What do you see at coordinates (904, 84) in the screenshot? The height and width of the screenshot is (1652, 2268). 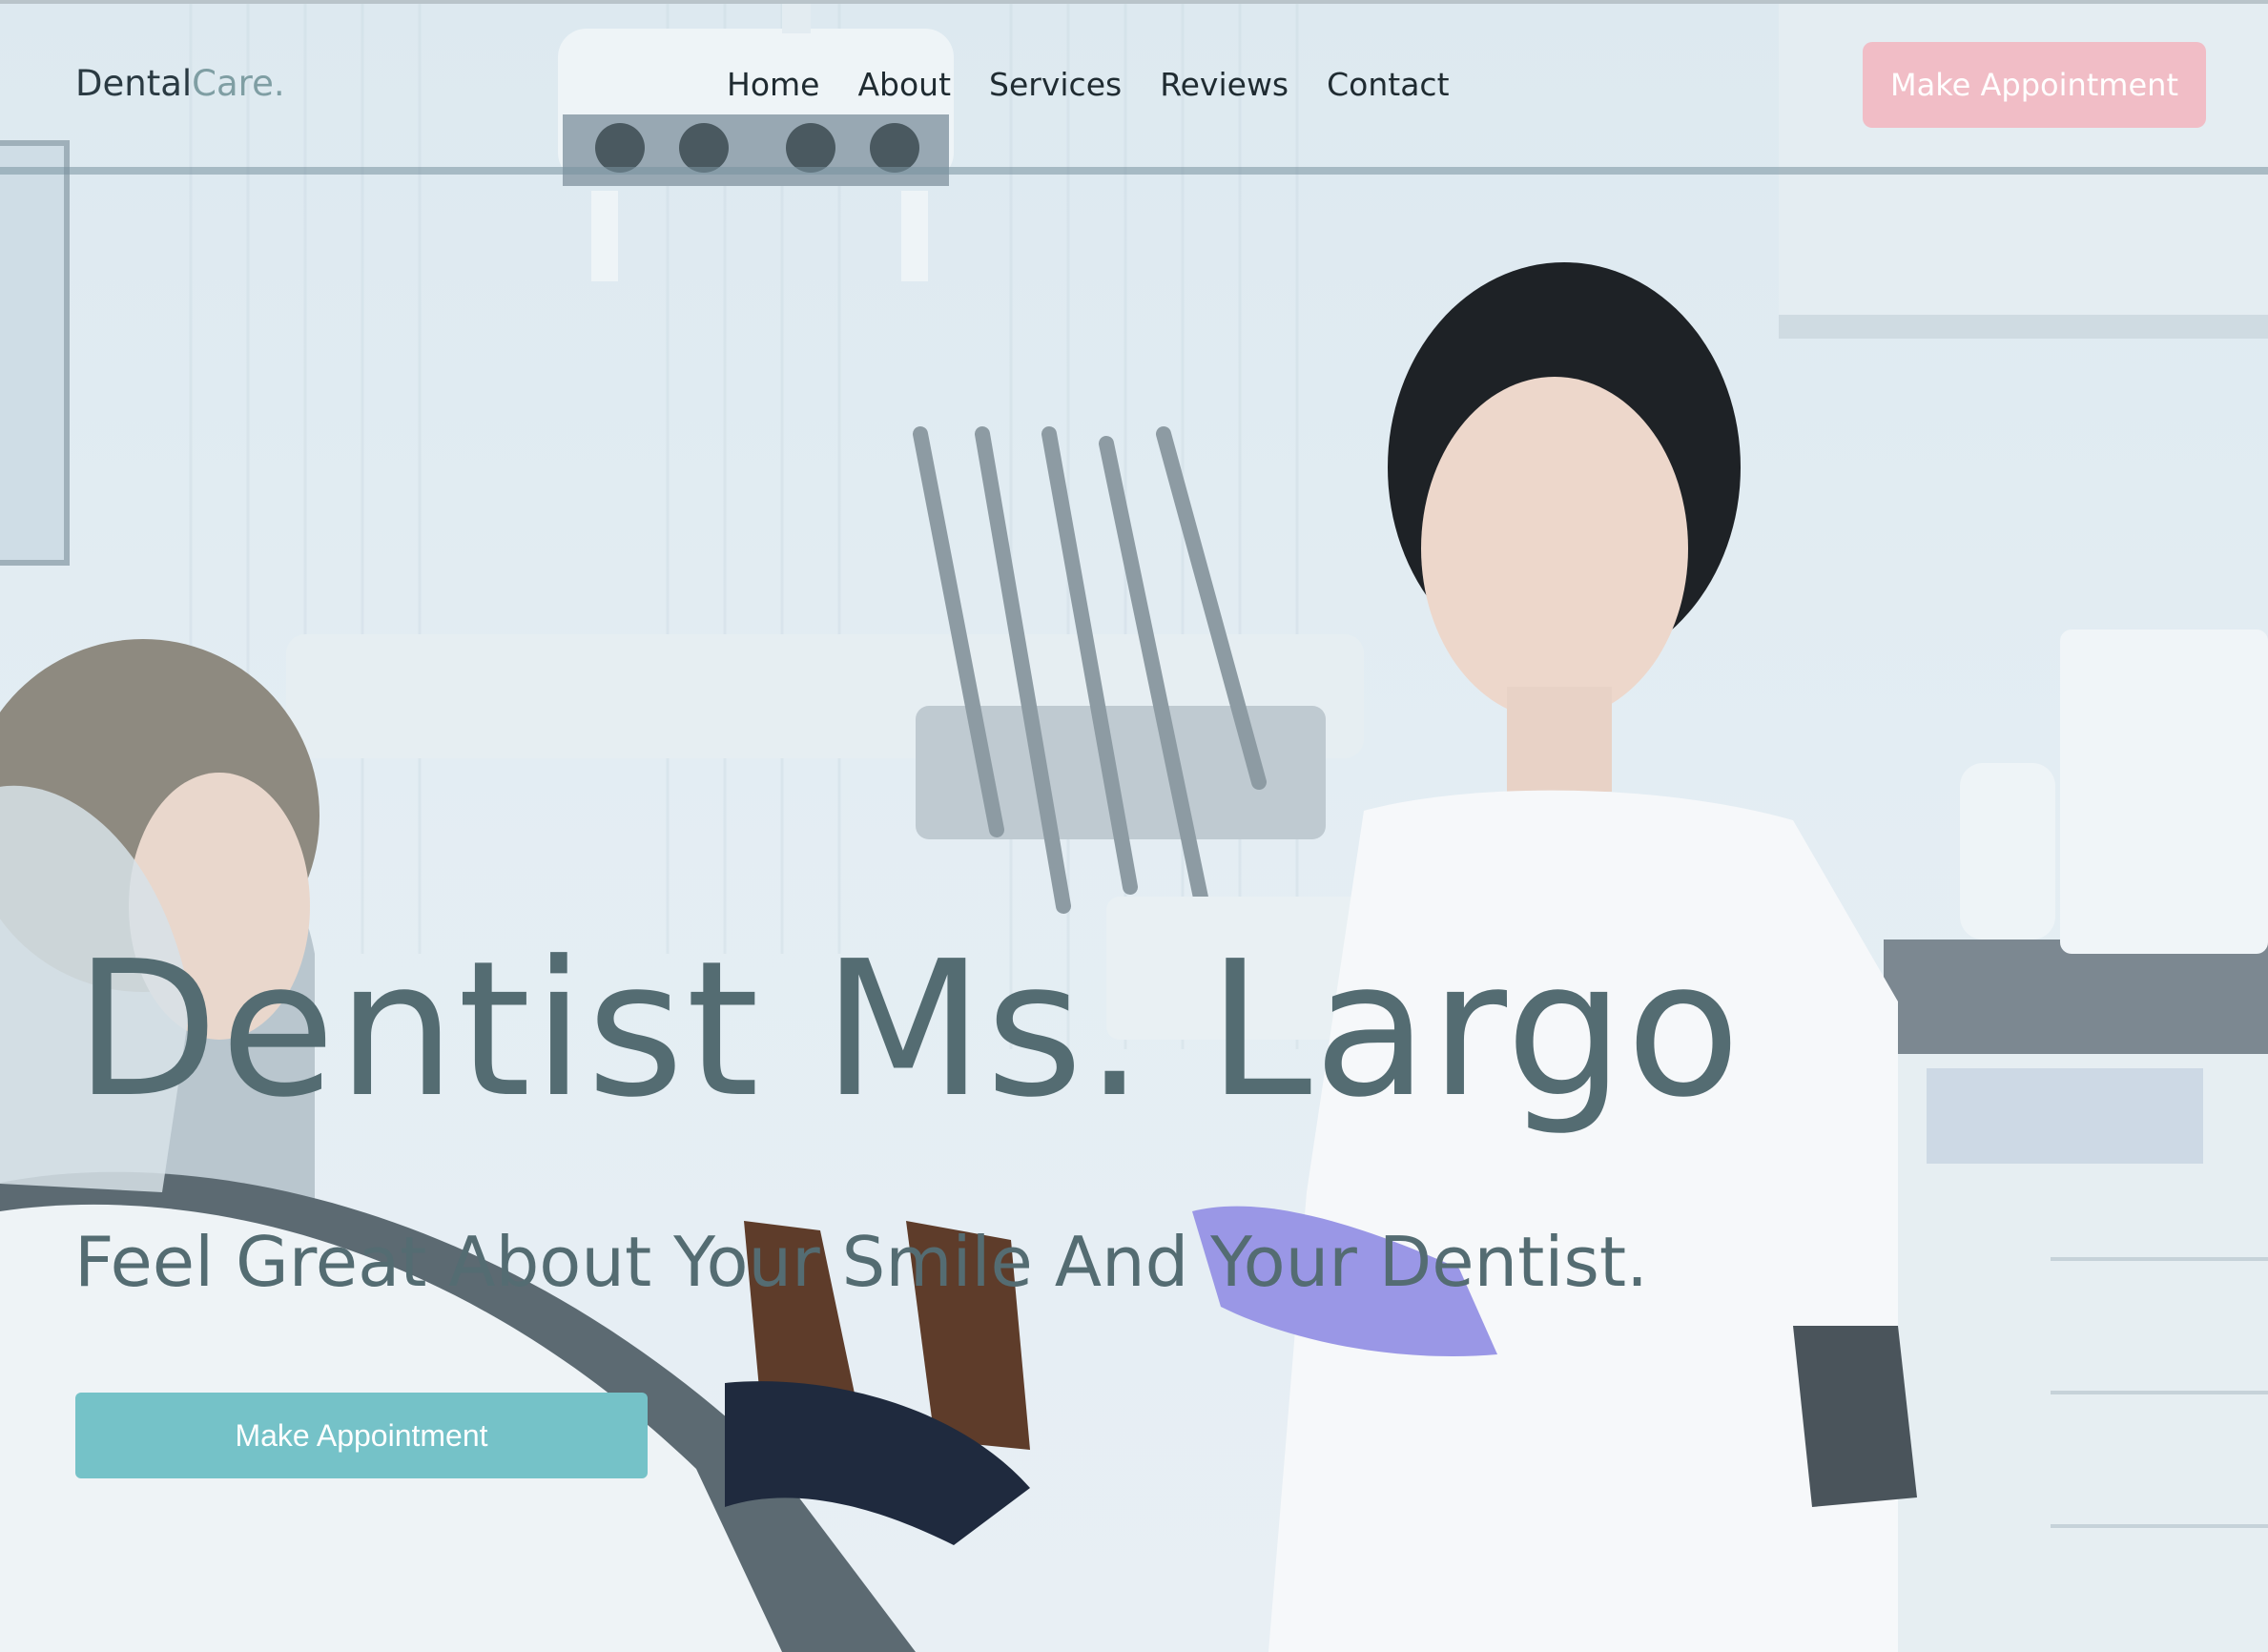 I see `nav-link-about: About` at bounding box center [904, 84].